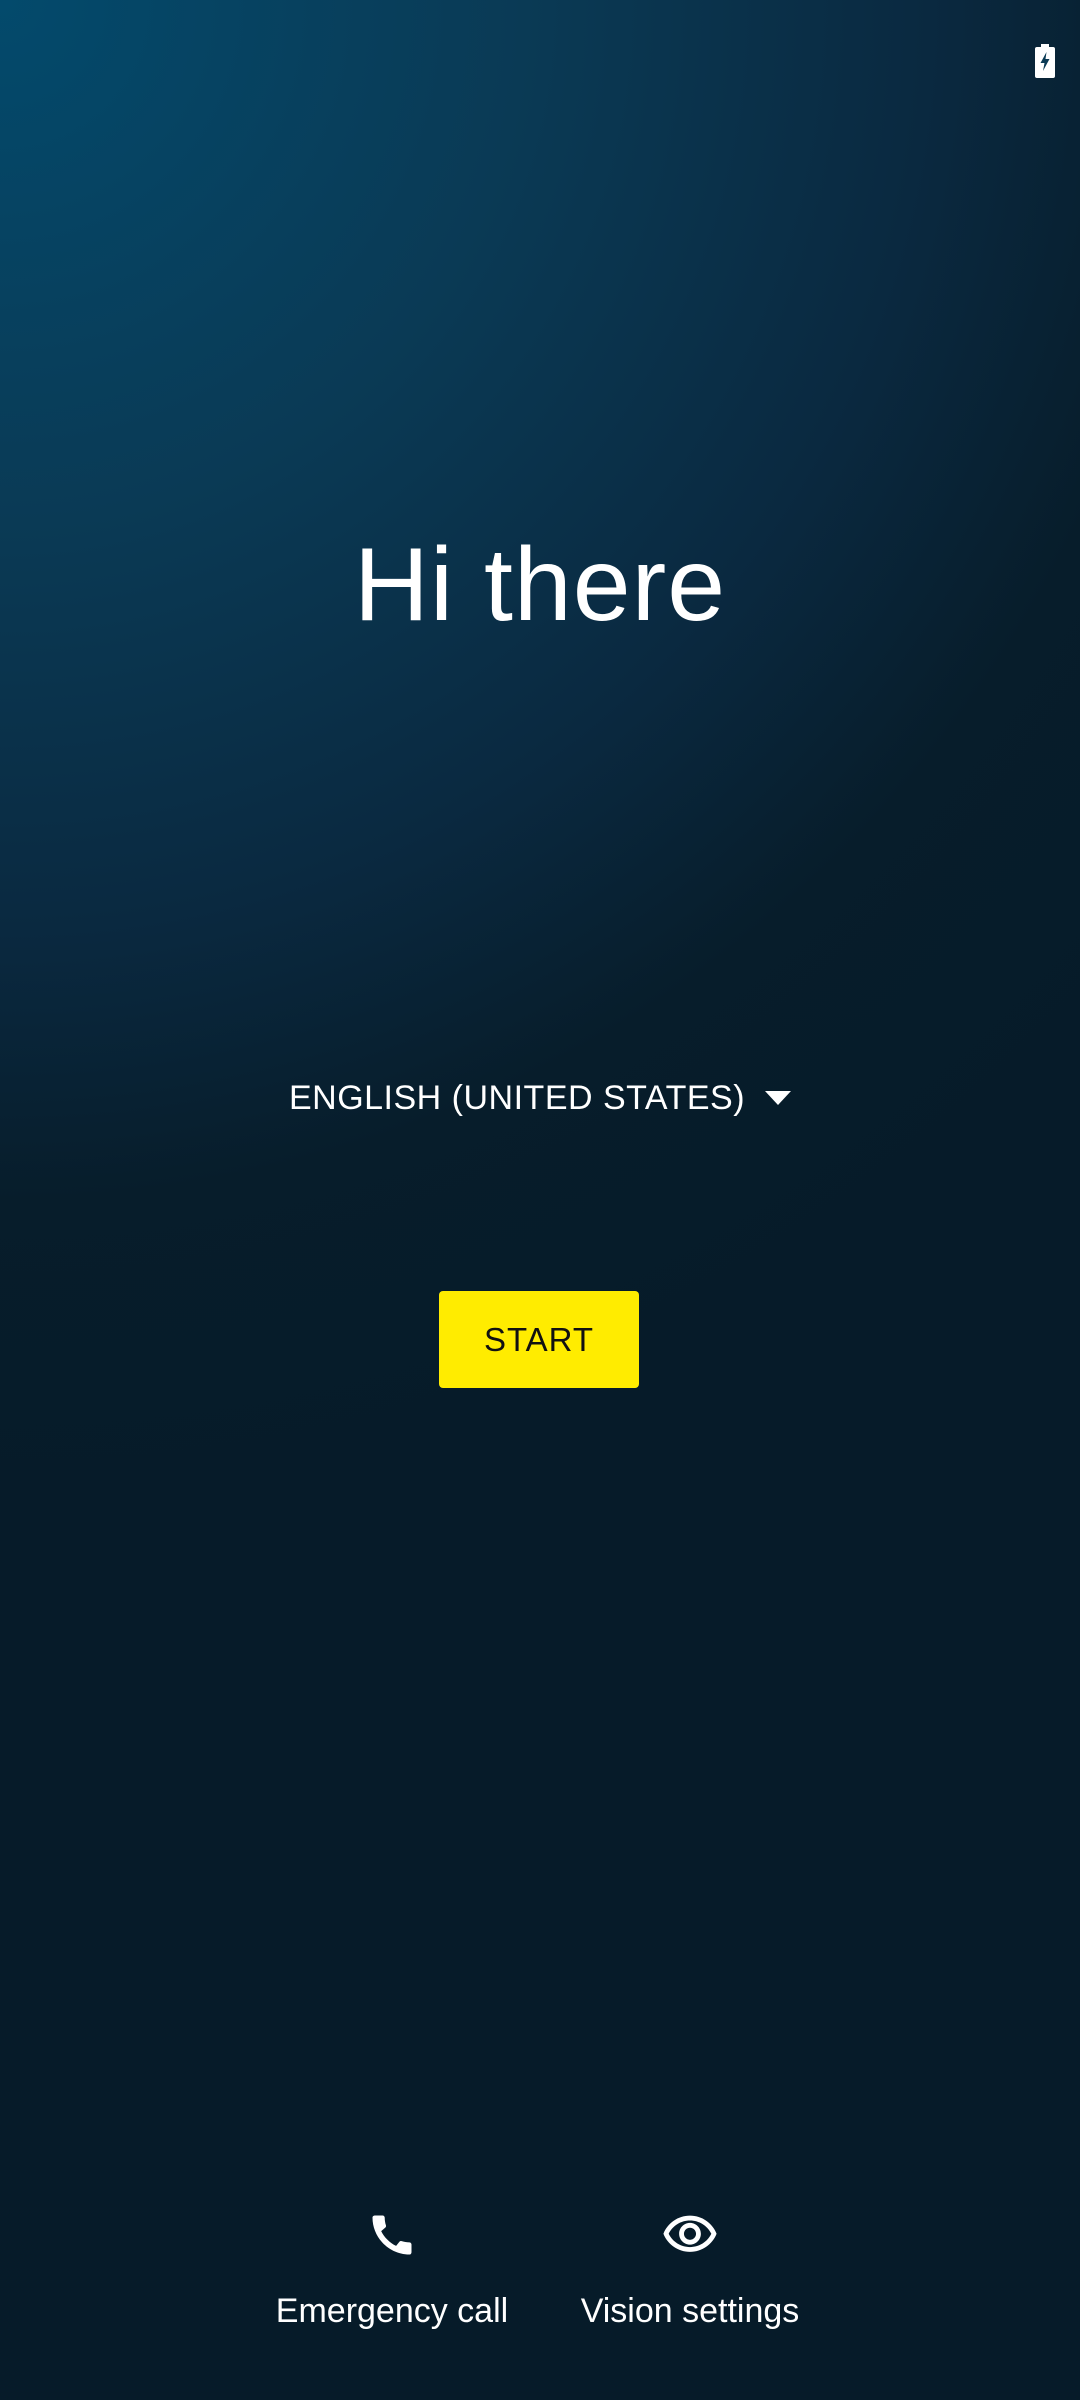 The width and height of the screenshot is (1080, 2400). What do you see at coordinates (539, 1339) in the screenshot?
I see `start-button: START` at bounding box center [539, 1339].